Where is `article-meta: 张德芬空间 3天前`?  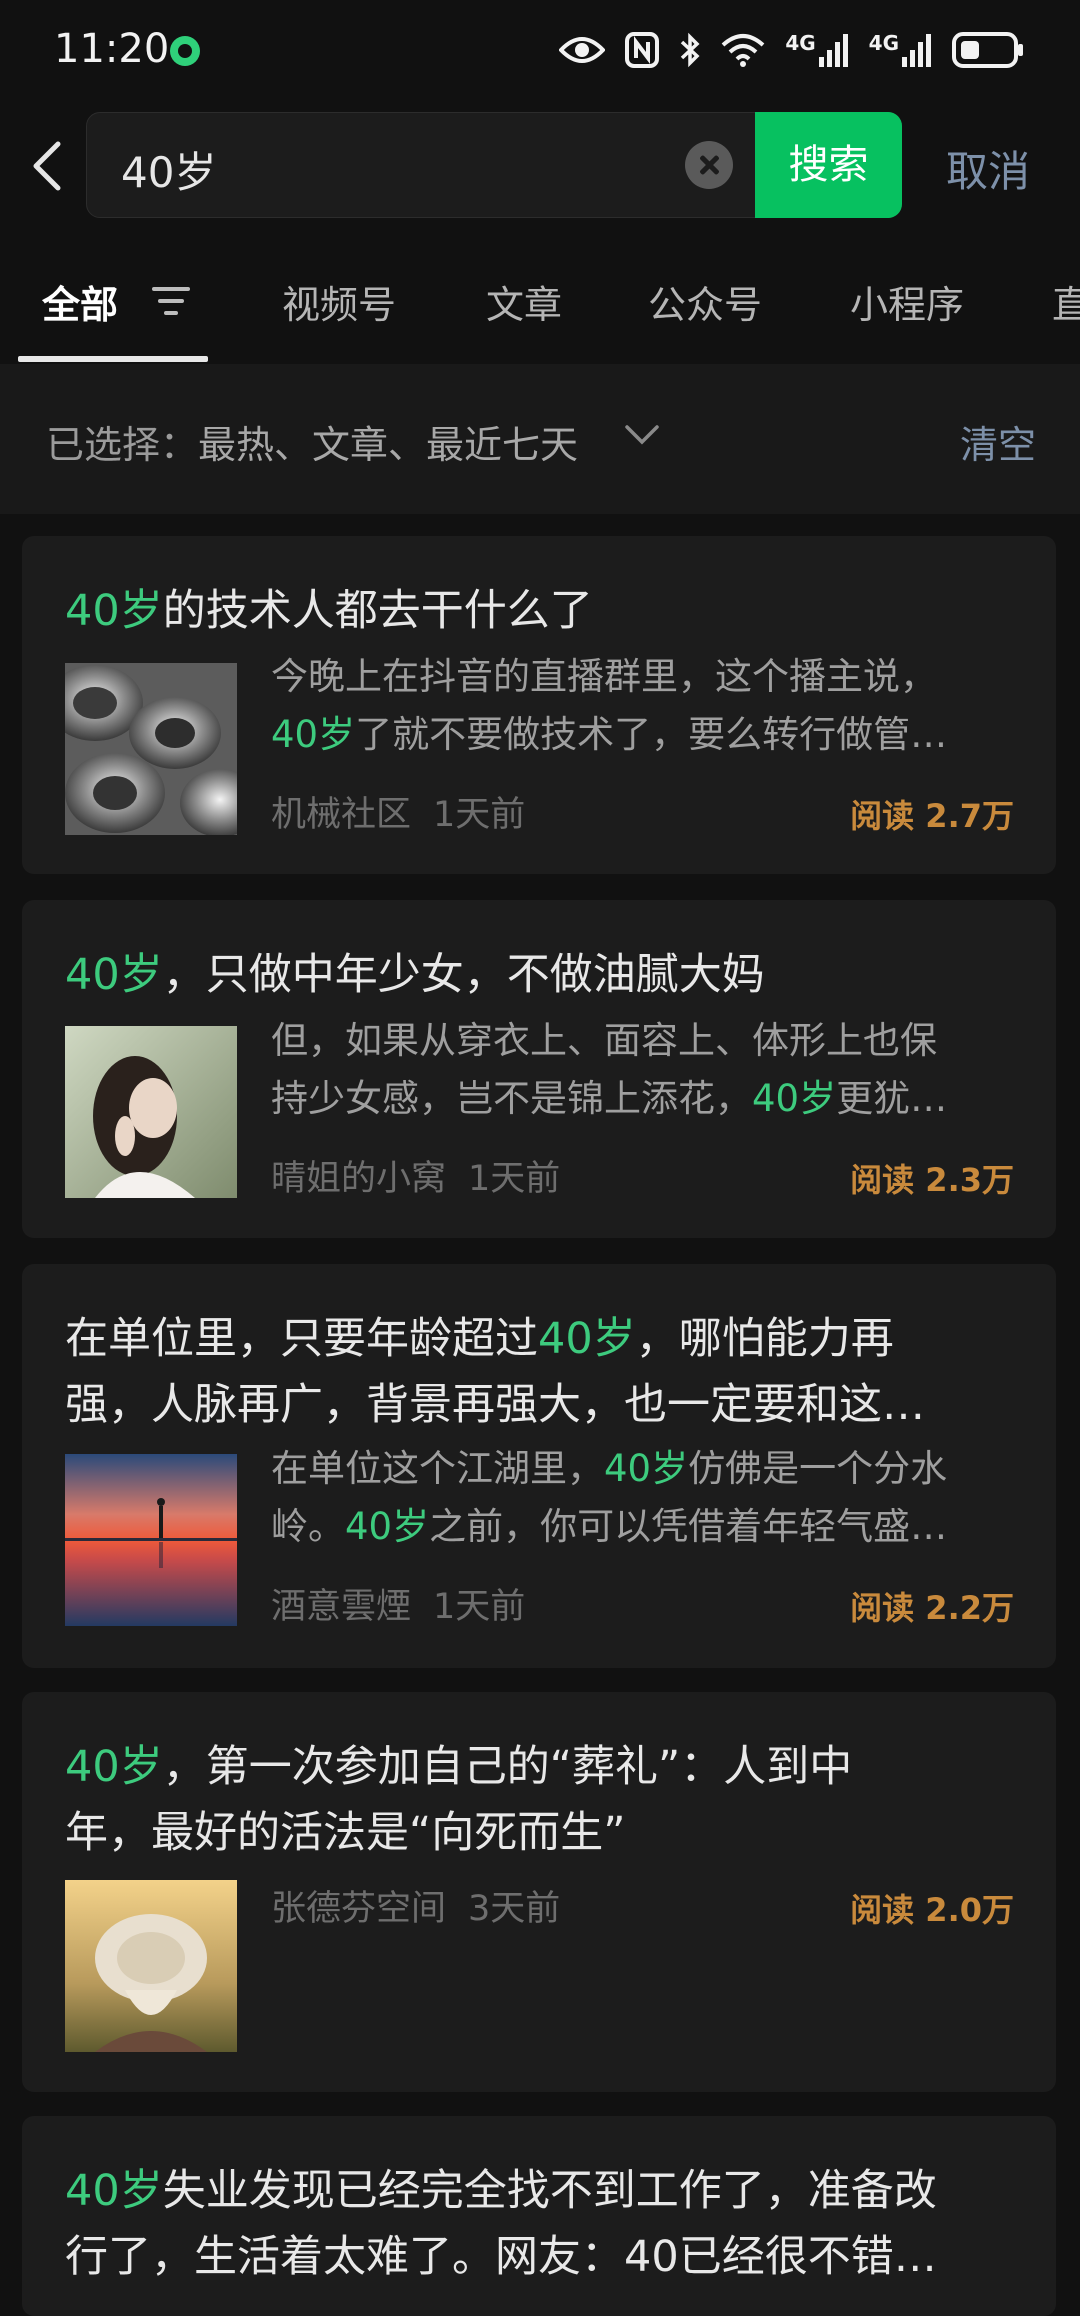 article-meta: 张德芬空间 3天前 is located at coordinates (415, 1905).